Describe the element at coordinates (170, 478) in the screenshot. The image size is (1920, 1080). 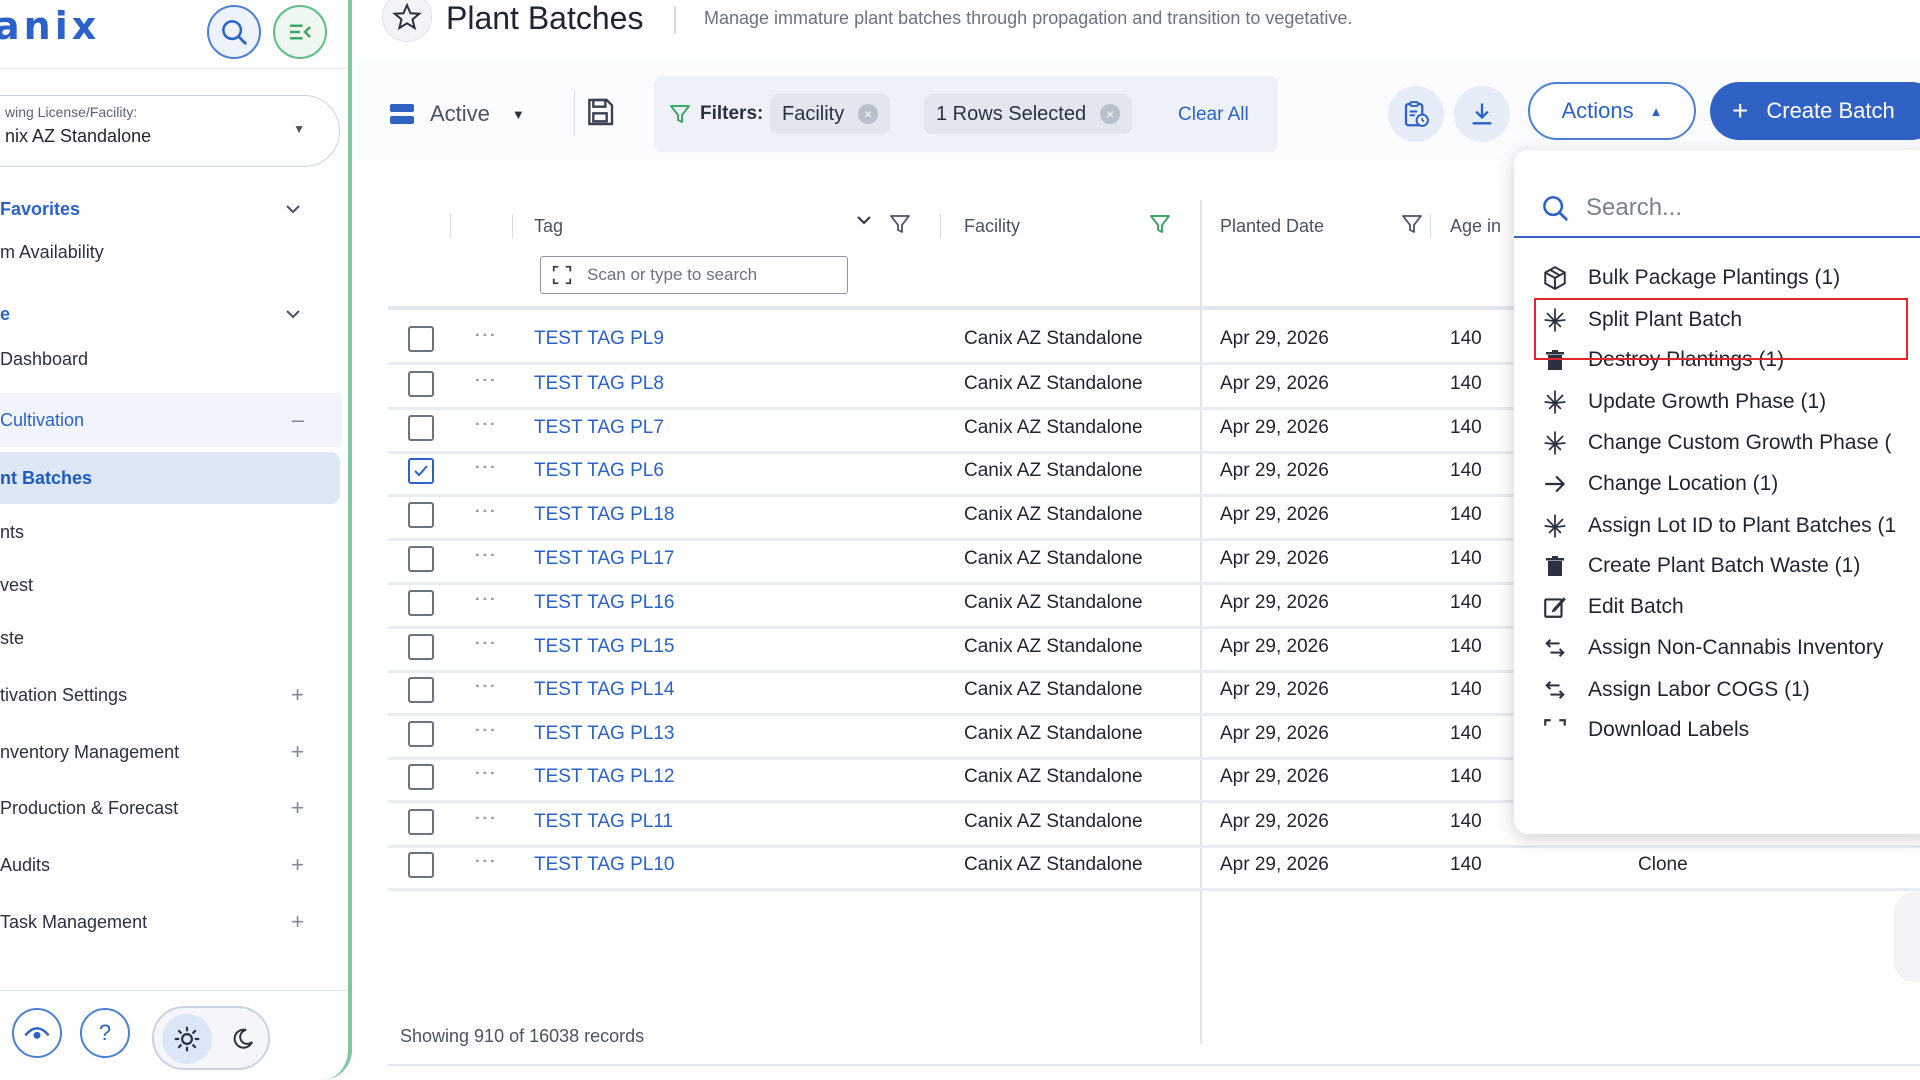
I see `sidebar-item-plant-batches: nt Batches` at that location.